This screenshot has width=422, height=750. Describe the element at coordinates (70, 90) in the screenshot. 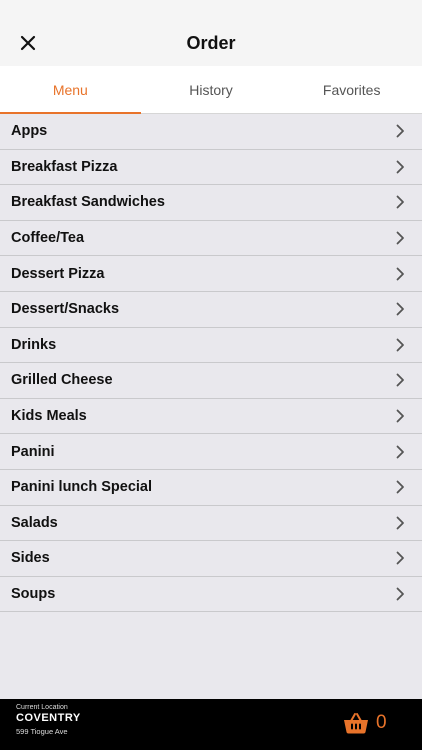

I see `tab-menu: Menu` at that location.